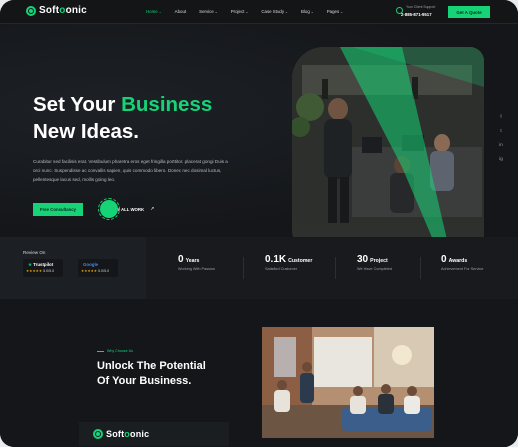 The width and height of the screenshot is (518, 447). Describe the element at coordinates (501, 158) in the screenshot. I see `instagram-icon: ig` at that location.